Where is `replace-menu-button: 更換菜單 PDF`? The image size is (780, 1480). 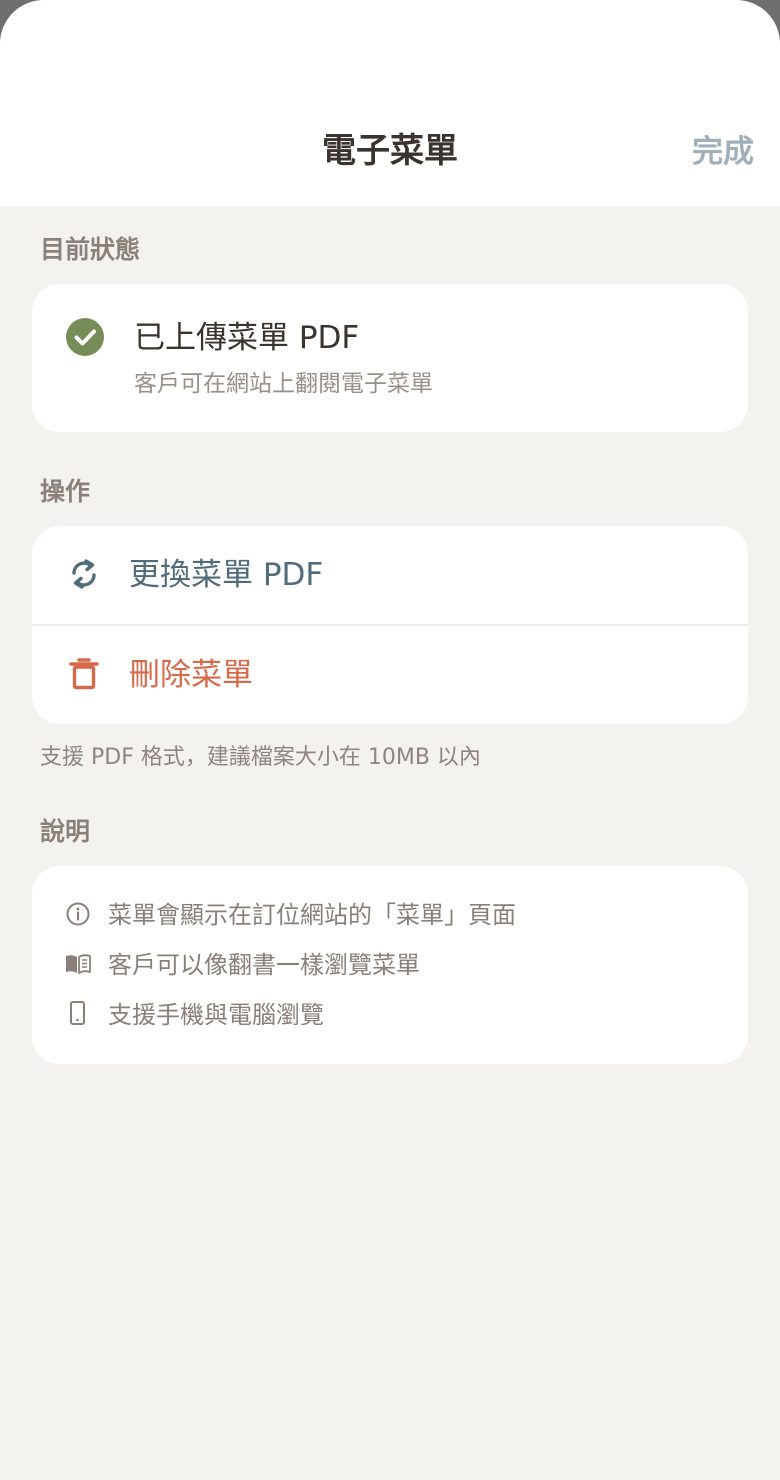
replace-menu-button: 更換菜單 PDF is located at coordinates (390, 575).